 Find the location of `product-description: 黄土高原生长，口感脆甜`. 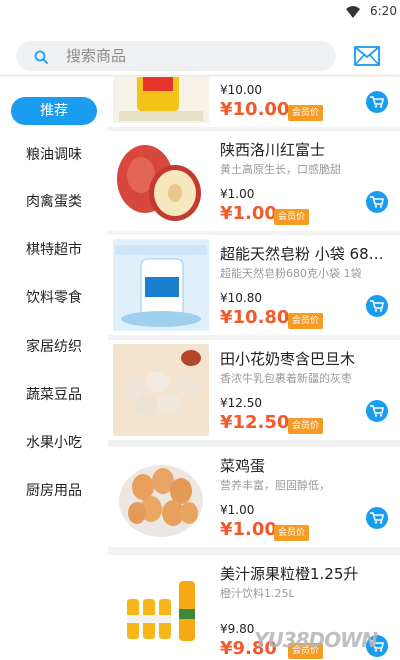

product-description: 黄土高原生长，口感脆甜 is located at coordinates (280, 169).